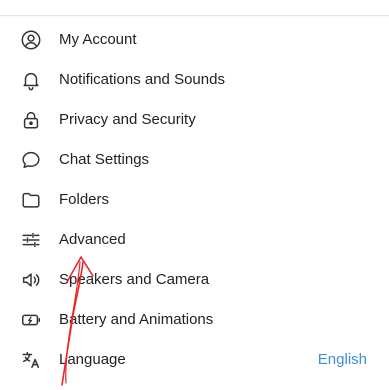 The image size is (389, 390). Describe the element at coordinates (98, 39) in the screenshot. I see `menu-item-label: My Account` at that location.